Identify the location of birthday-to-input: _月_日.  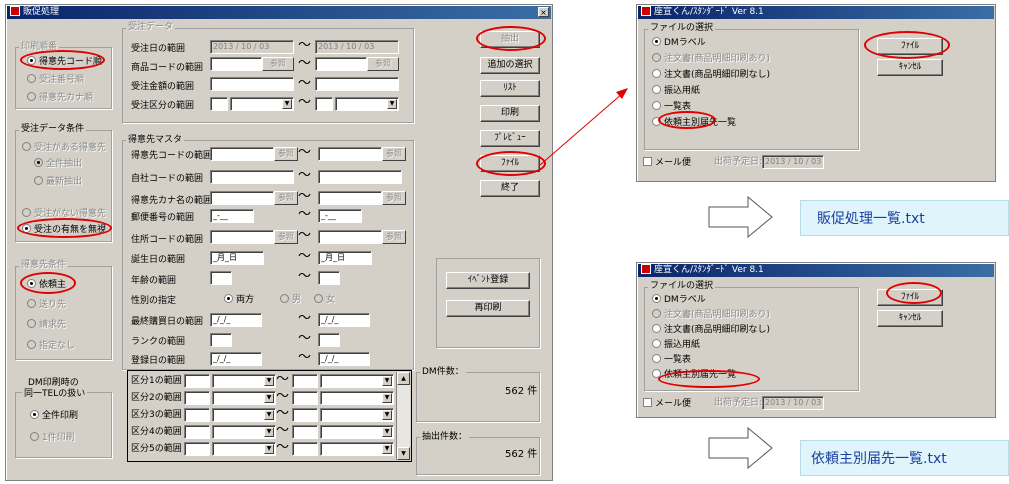
(345, 258).